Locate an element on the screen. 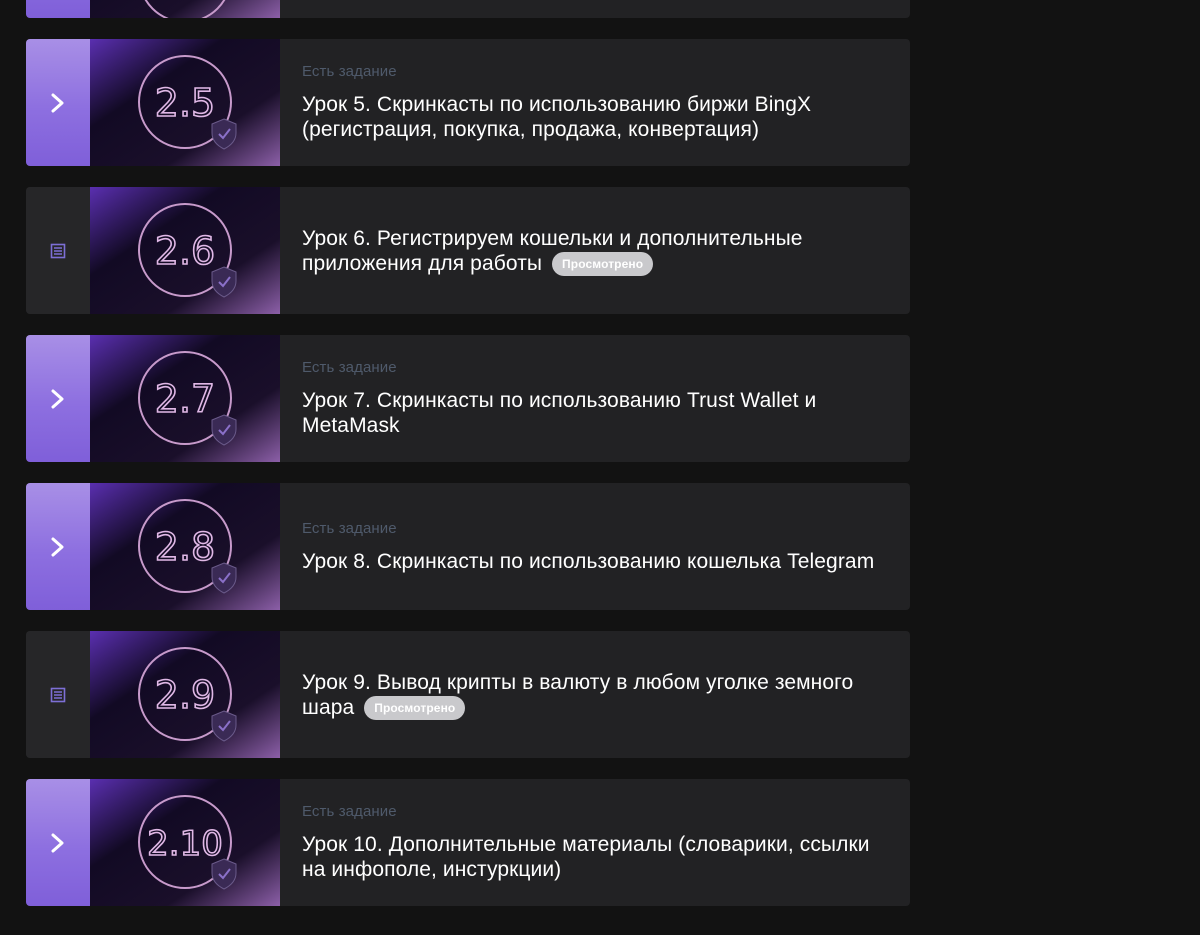 The image size is (1200, 935). lesson-number: 2.9 is located at coordinates (185, 695).